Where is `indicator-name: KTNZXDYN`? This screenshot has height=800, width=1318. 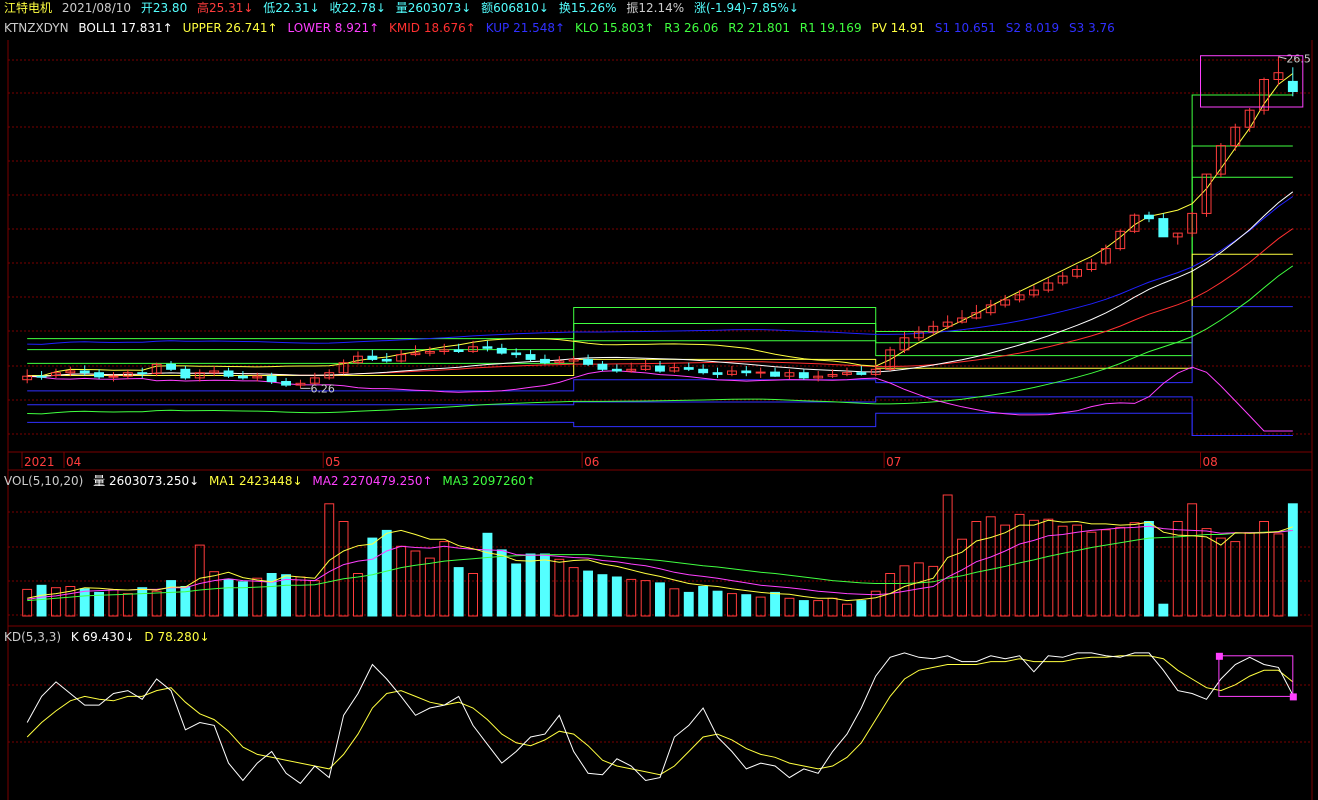 indicator-name: KTNZXDYN is located at coordinates (36, 28).